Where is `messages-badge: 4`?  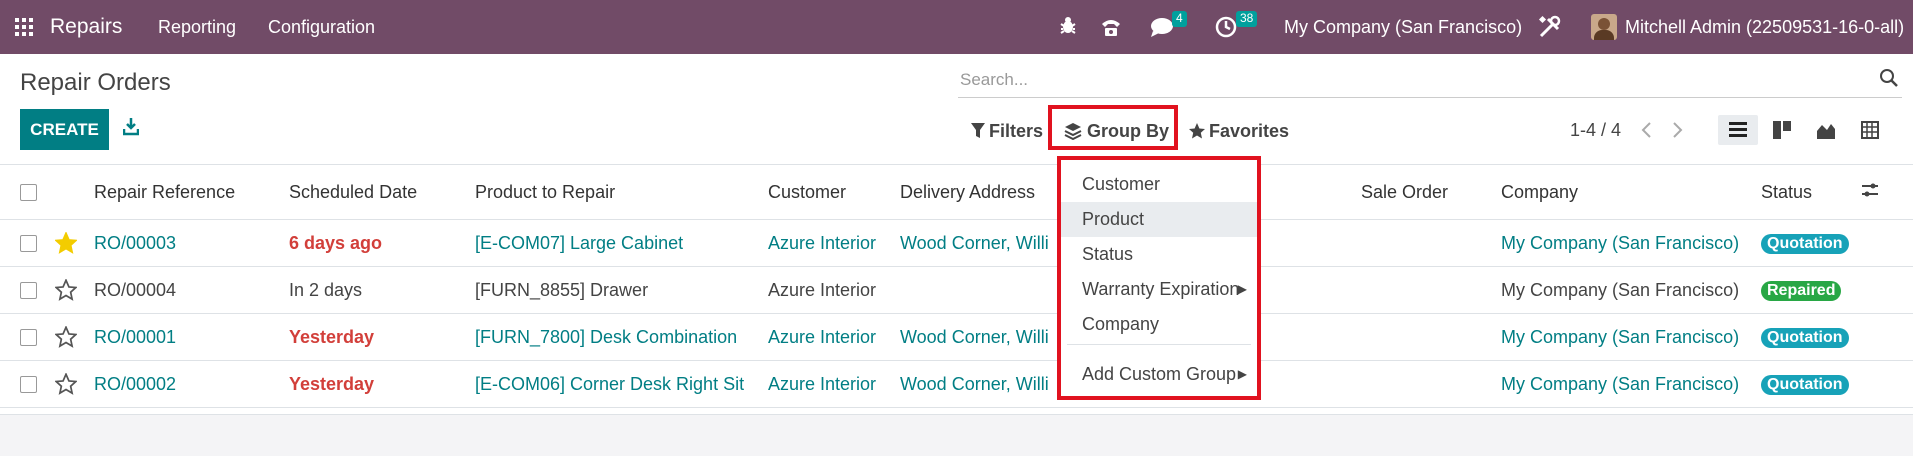 messages-badge: 4 is located at coordinates (1179, 19).